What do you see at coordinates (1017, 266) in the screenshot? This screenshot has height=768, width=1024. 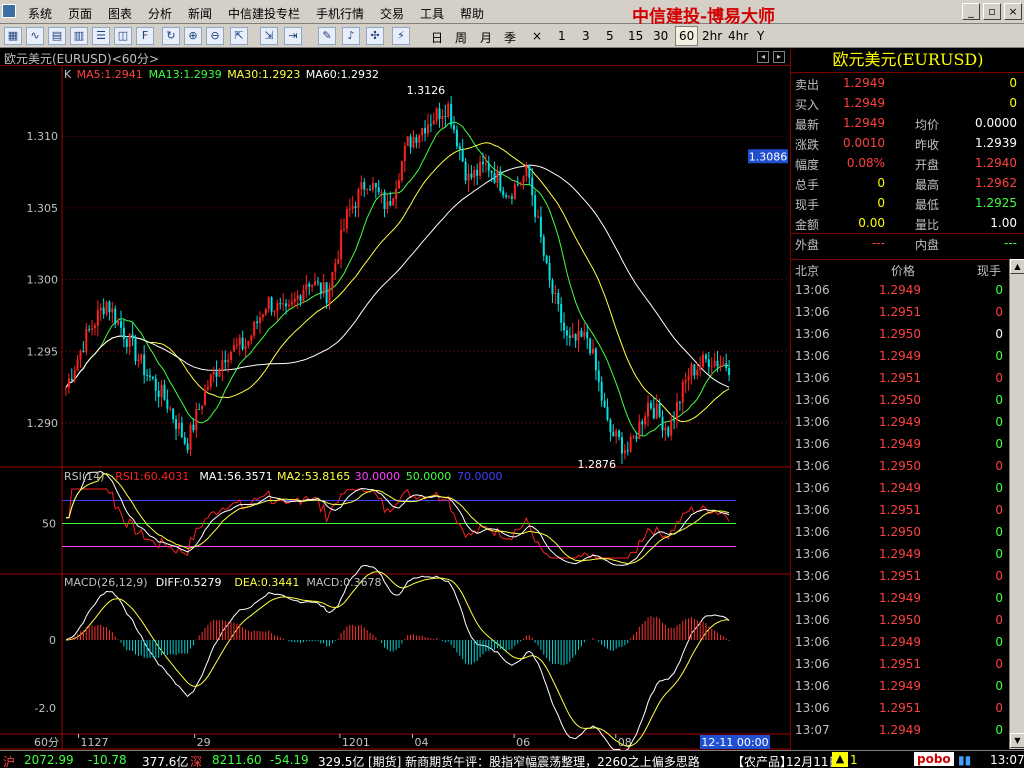 I see `scroll-up-icon: ▲` at bounding box center [1017, 266].